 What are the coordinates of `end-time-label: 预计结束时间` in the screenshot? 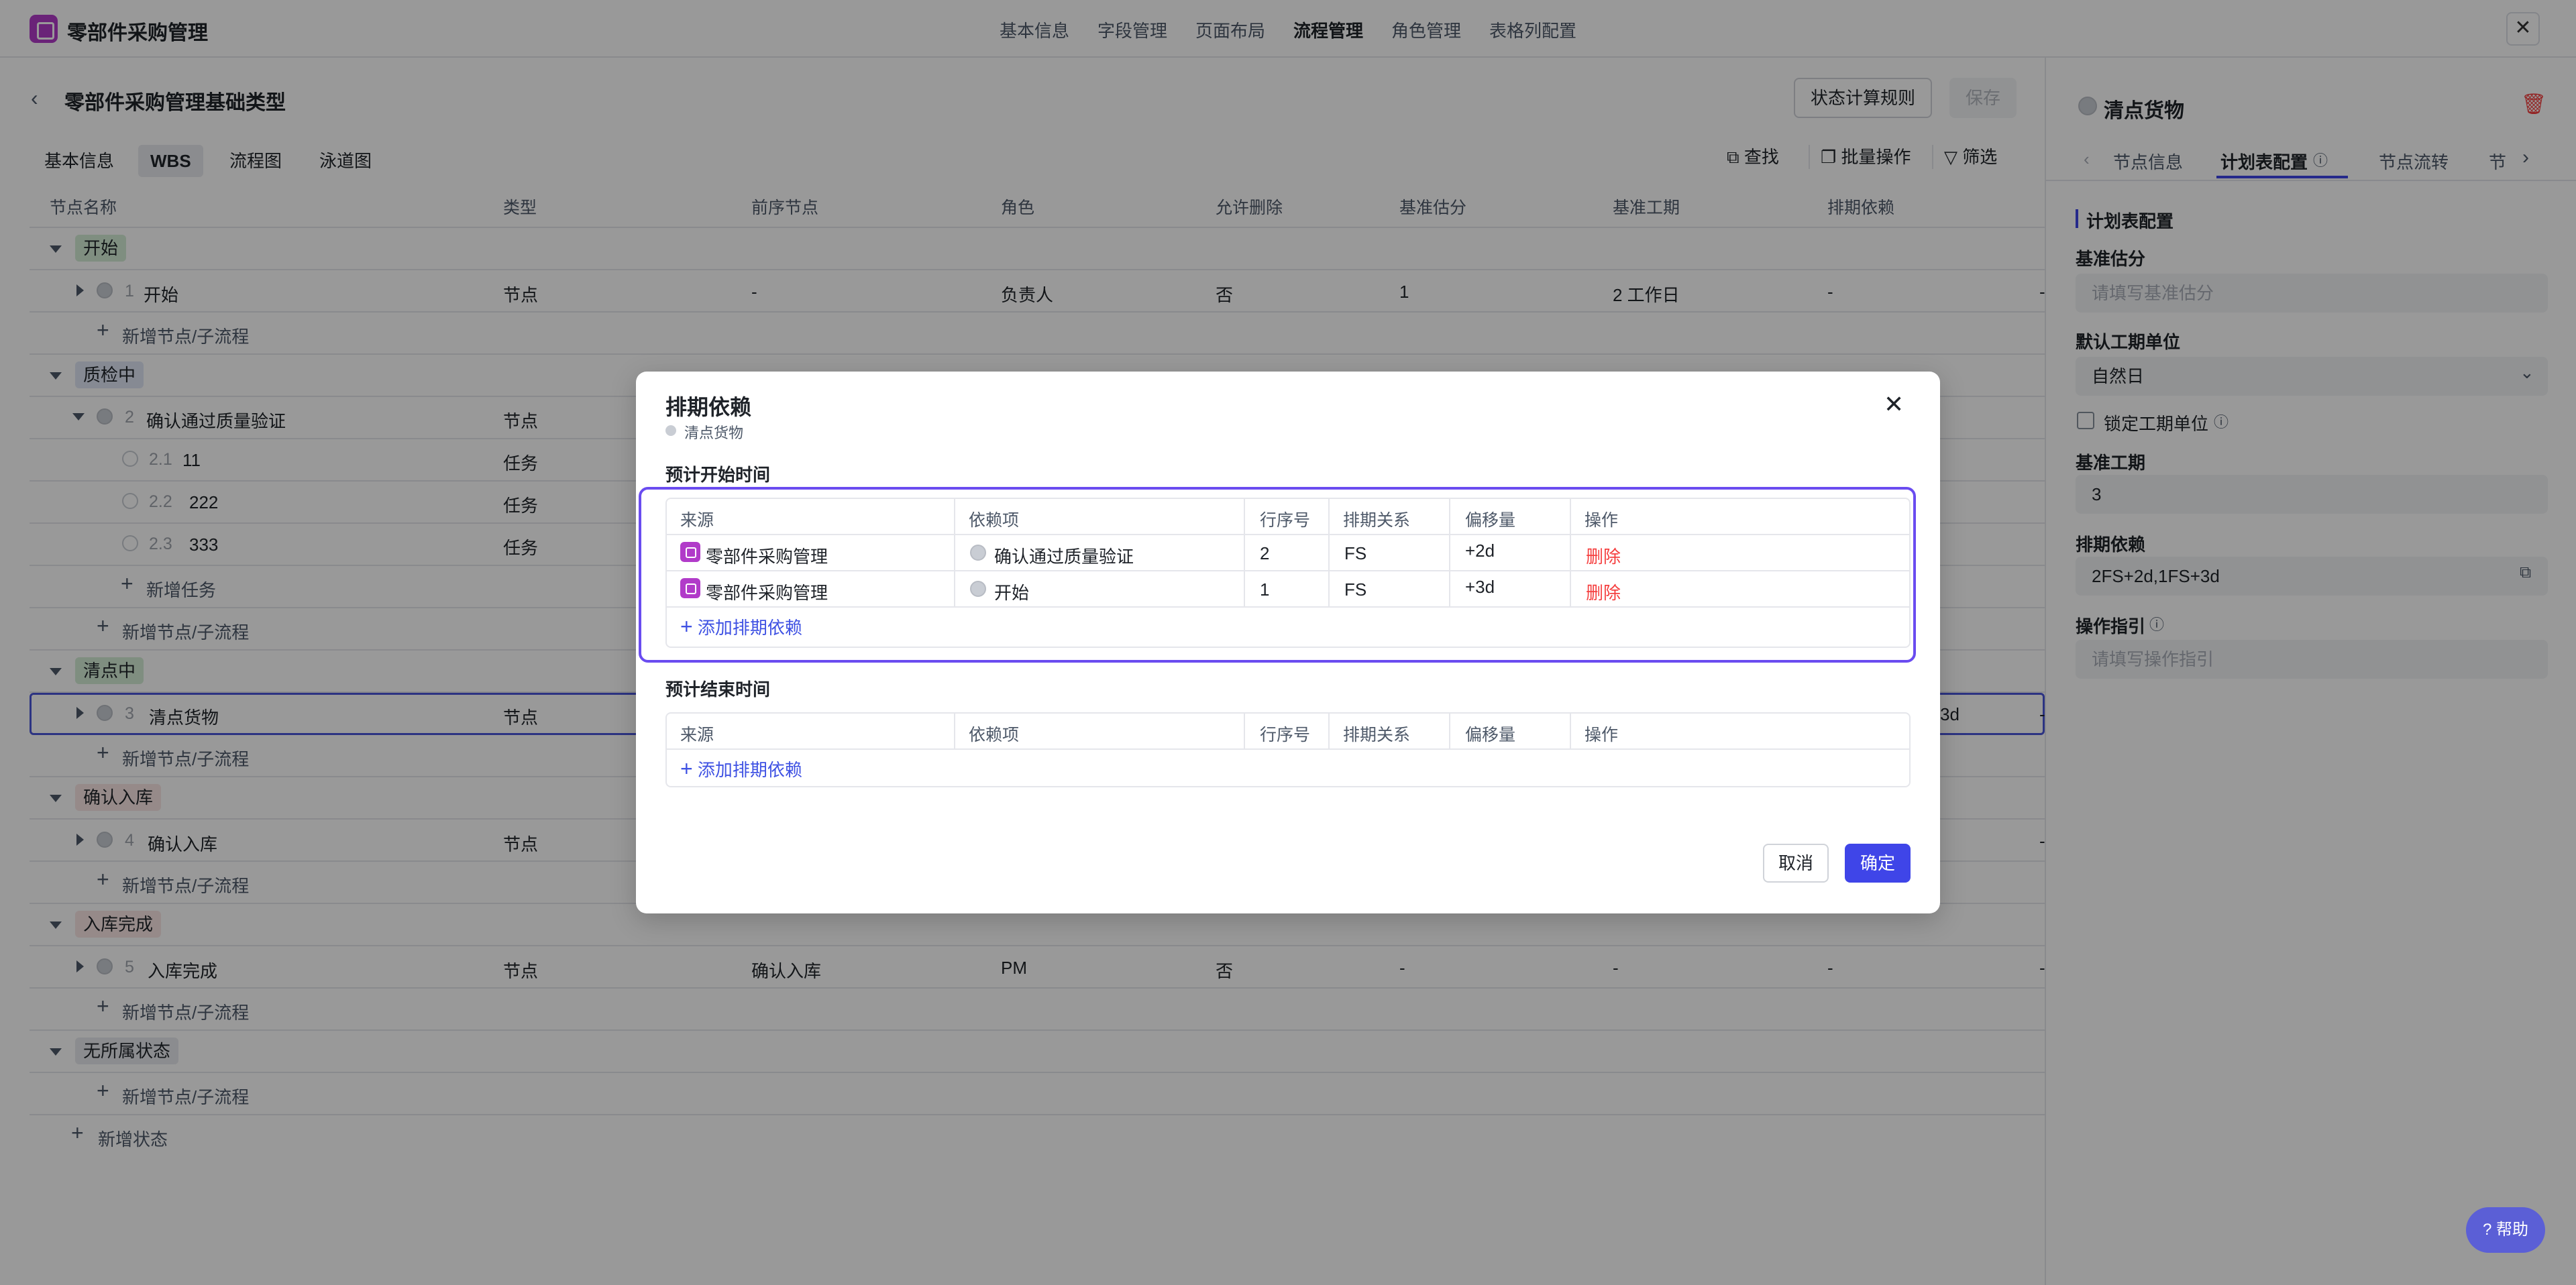 It's located at (718, 689).